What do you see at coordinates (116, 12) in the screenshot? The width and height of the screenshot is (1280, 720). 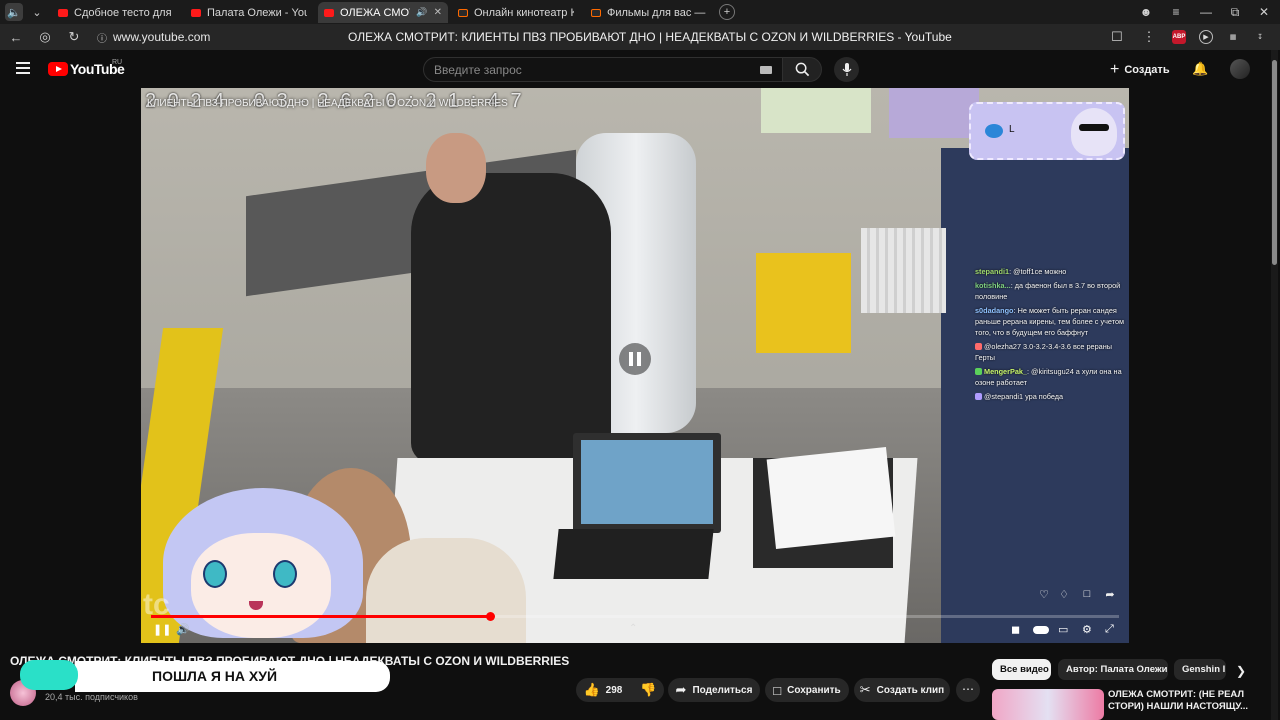 I see `browser-tab-1: Сдобное тесто для ИДЕА` at bounding box center [116, 12].